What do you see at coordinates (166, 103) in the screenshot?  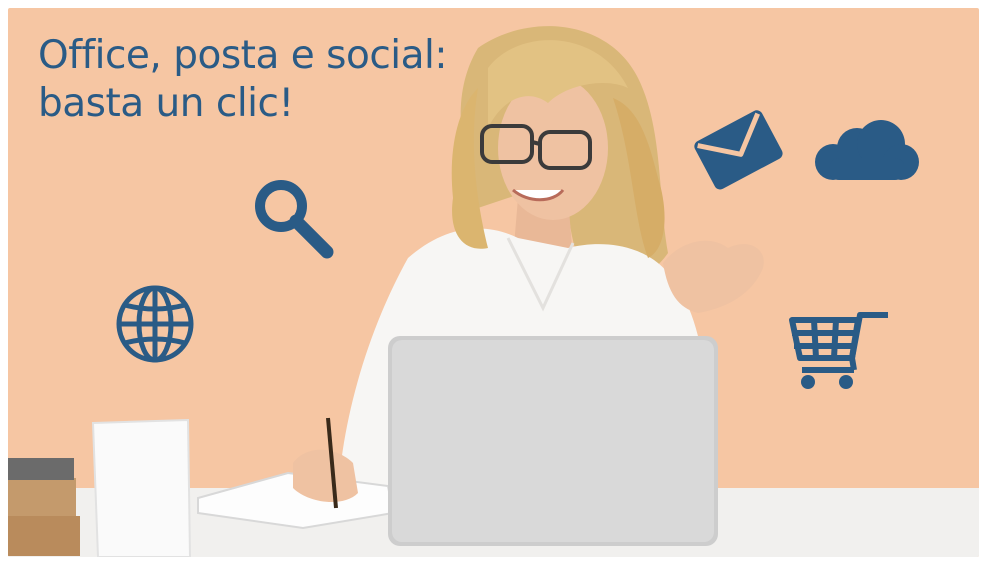 I see `headline-line-2: basta un clic!` at bounding box center [166, 103].